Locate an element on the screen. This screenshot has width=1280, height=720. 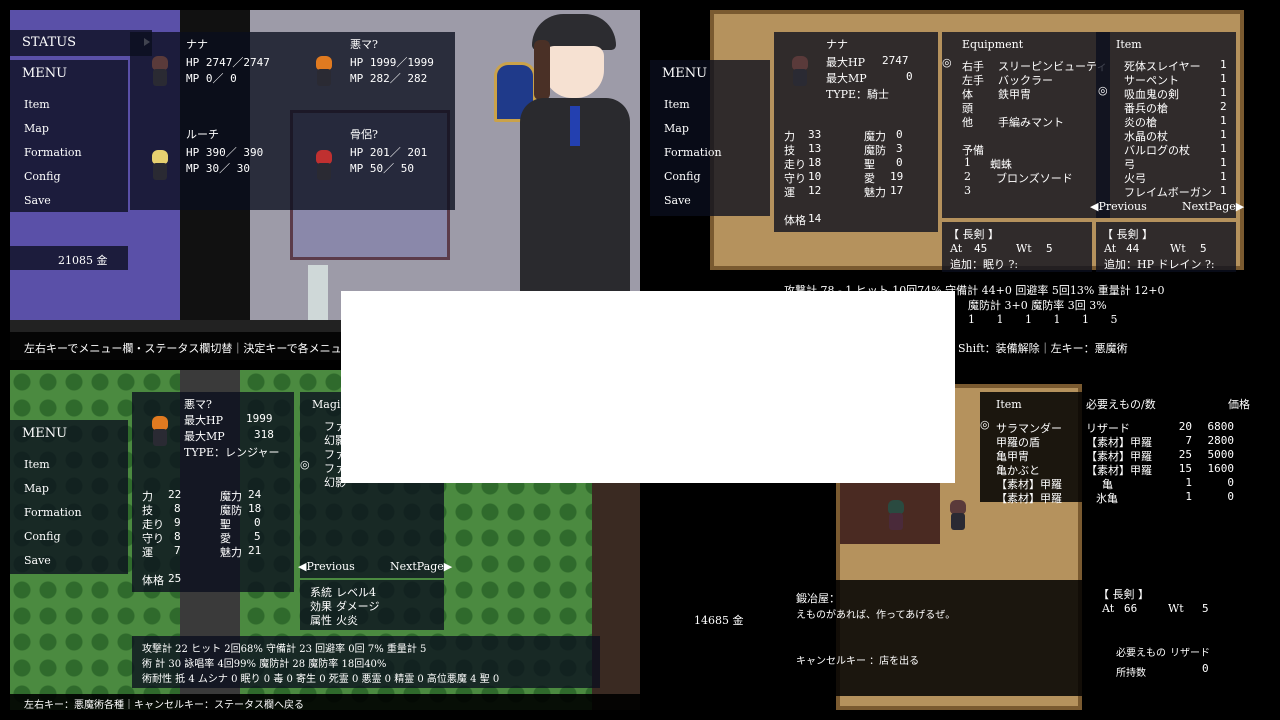
party-name: ナナ is located at coordinates (197, 44).